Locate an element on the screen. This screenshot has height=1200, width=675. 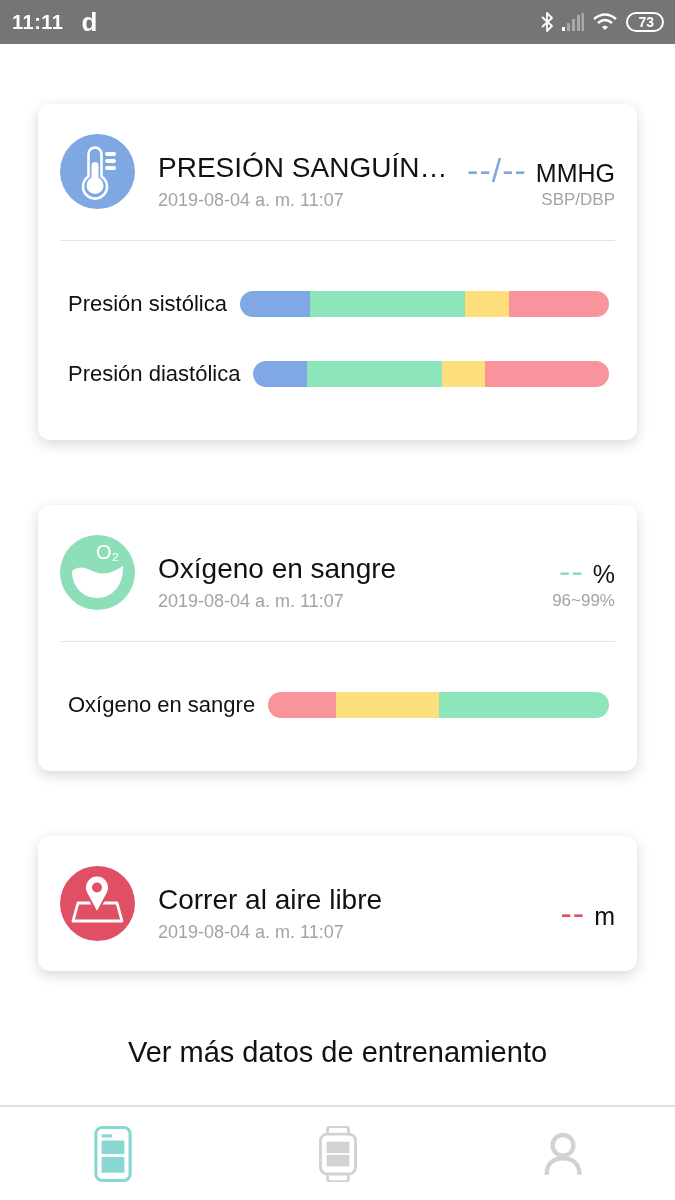
more-data-link: Ver más datos de entrenamiento is located at coordinates (337, 1052).